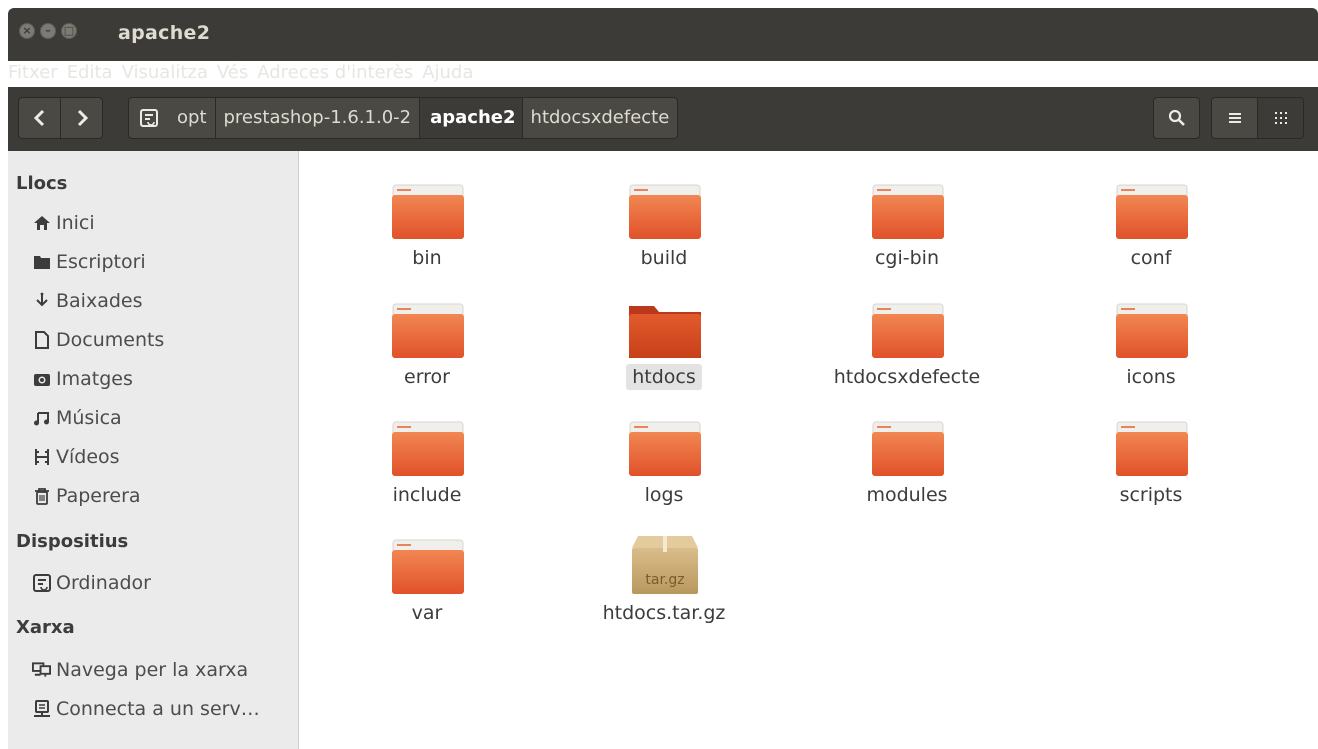  What do you see at coordinates (94, 379) in the screenshot?
I see `sidebar-item-label: Imatges` at bounding box center [94, 379].